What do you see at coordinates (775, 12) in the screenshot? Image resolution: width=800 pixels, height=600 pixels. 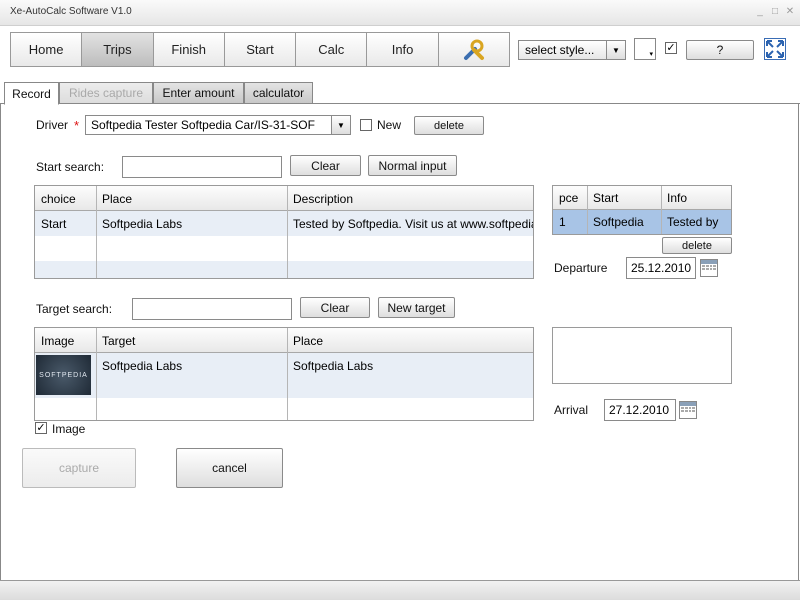 I see `maximize-icon: □` at bounding box center [775, 12].